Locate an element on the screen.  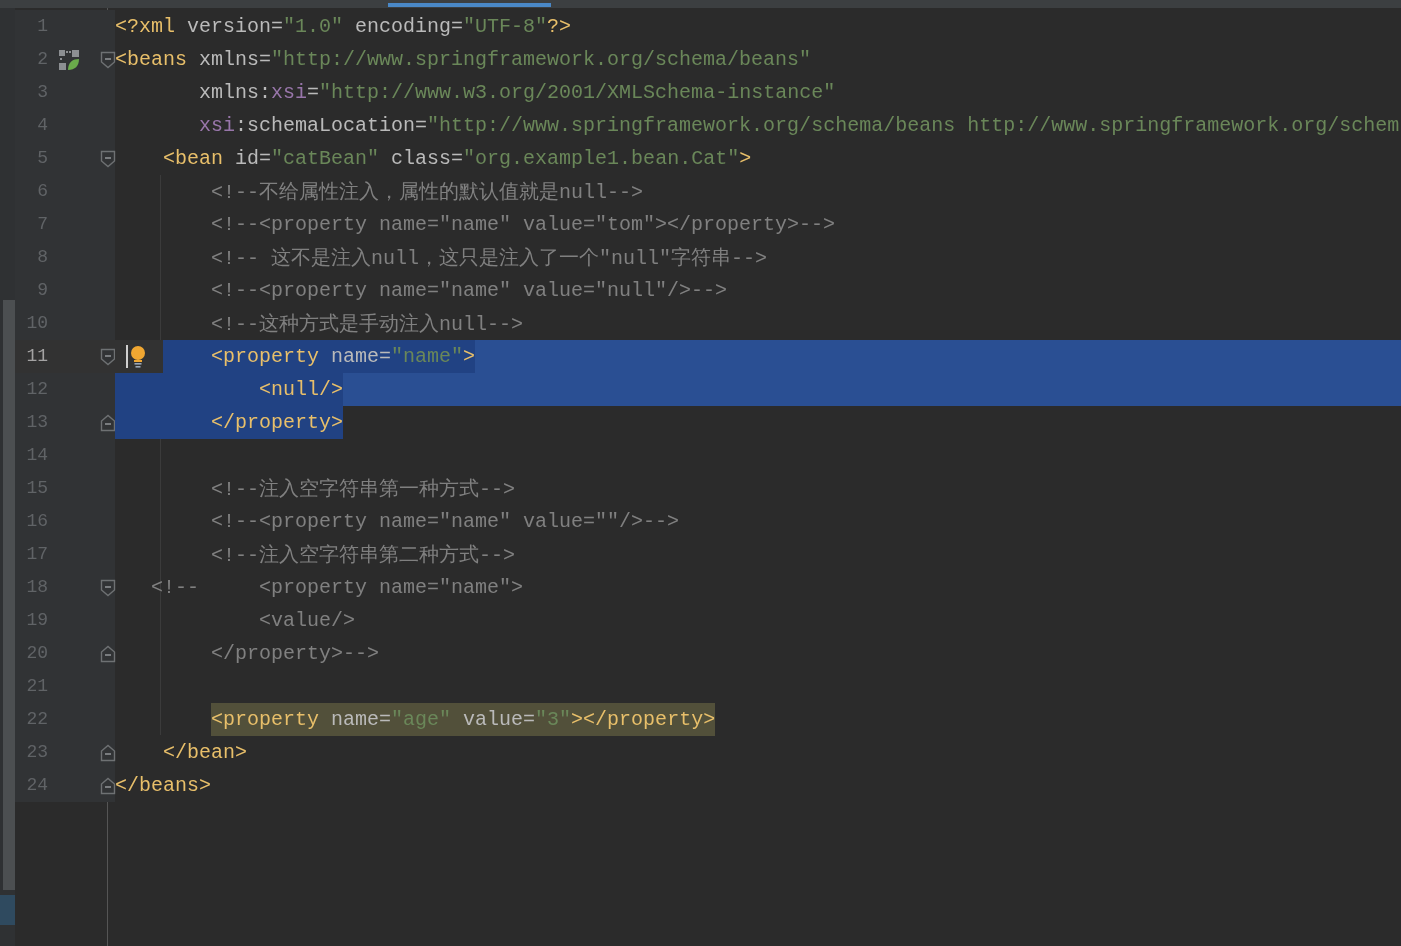
code-text: ></property> is located at coordinates (643, 719).